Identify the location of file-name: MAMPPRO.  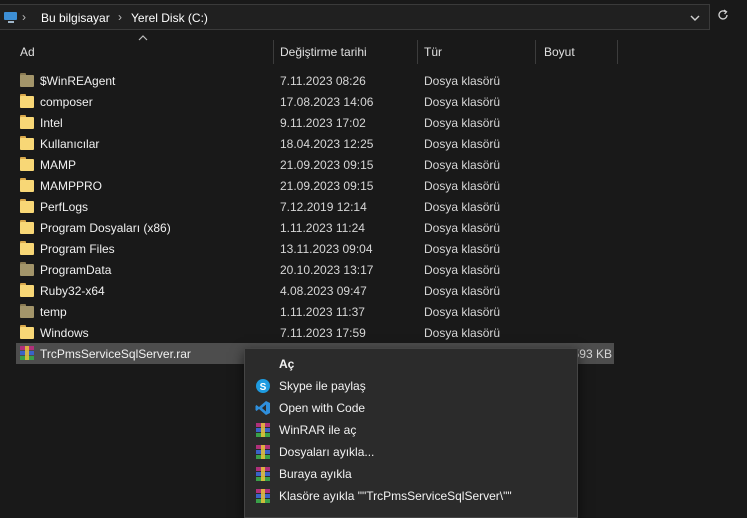
(71, 186).